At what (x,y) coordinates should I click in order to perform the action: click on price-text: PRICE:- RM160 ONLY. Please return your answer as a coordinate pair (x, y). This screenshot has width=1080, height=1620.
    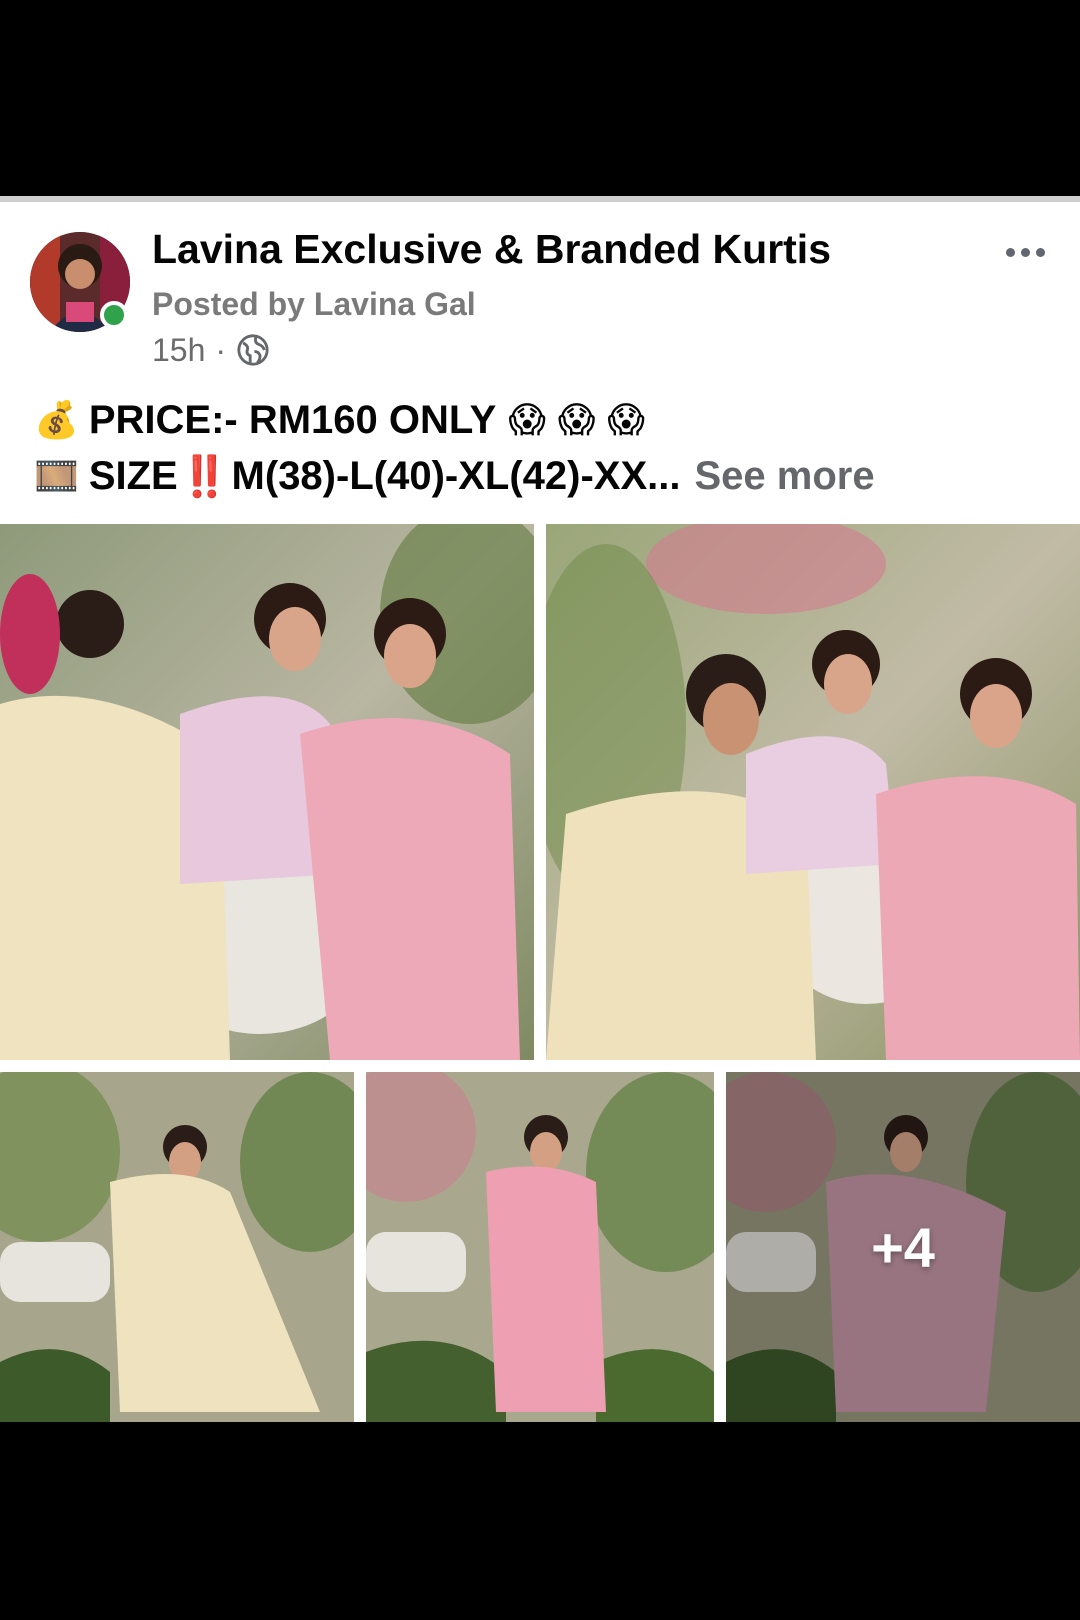
    Looking at the image, I should click on (292, 419).